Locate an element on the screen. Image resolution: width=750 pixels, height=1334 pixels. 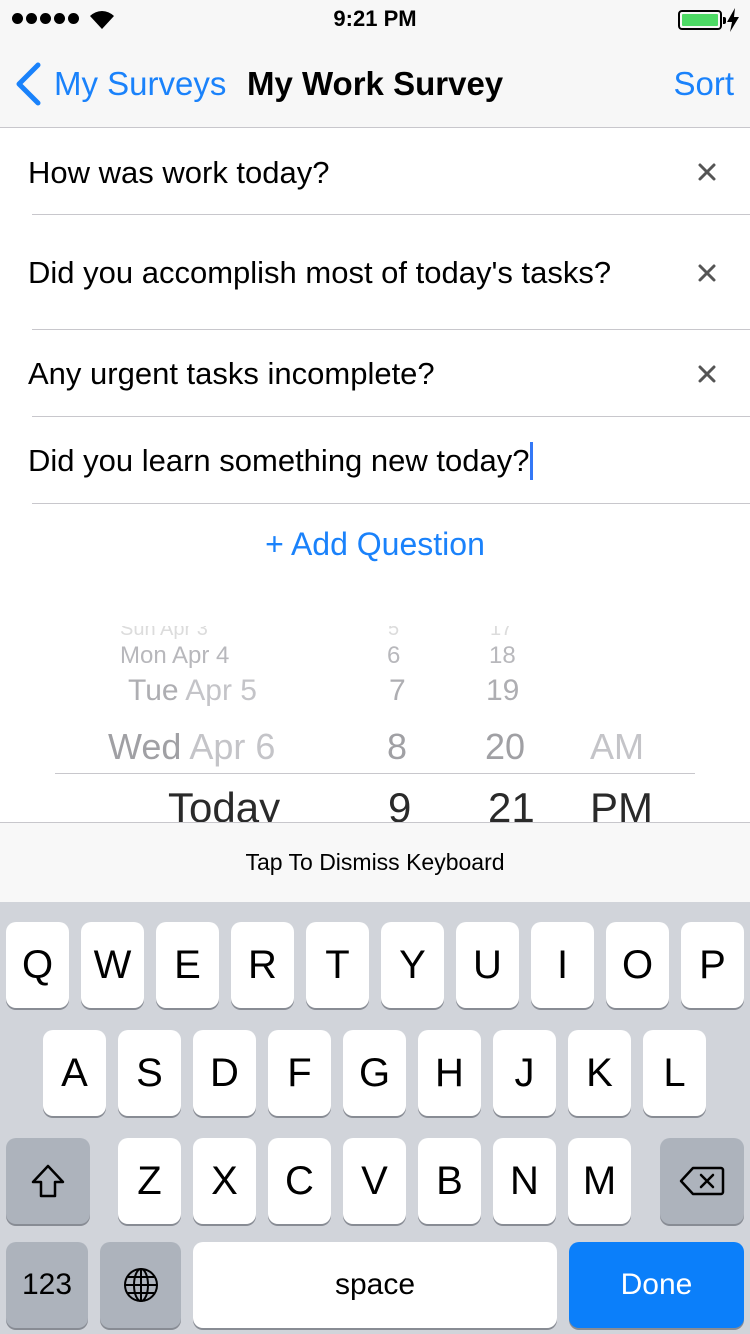
picker-date-item: Tue Apr 5 is located at coordinates (192, 691).